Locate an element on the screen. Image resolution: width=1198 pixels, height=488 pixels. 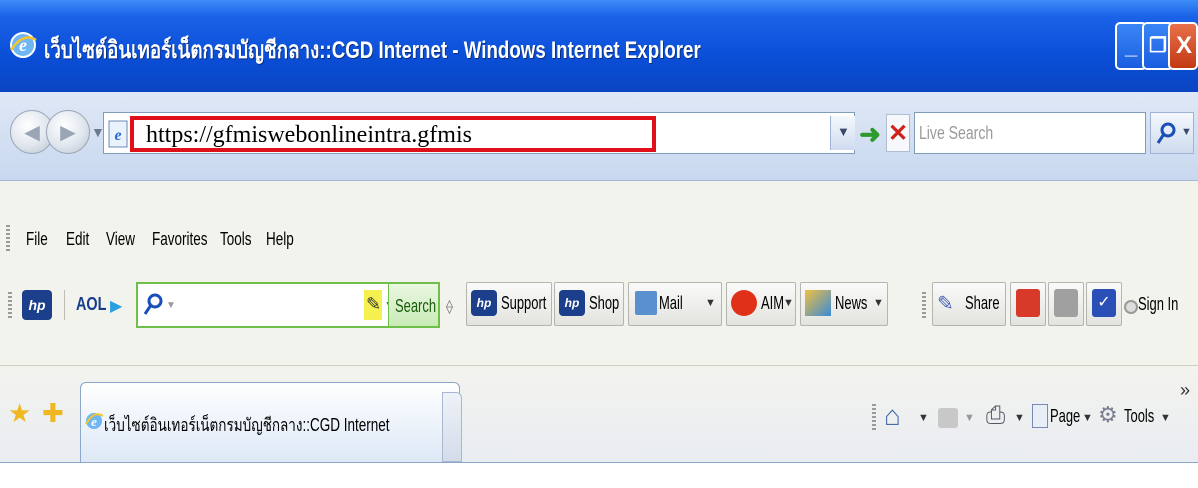
go-button: ➜ is located at coordinates (870, 134).